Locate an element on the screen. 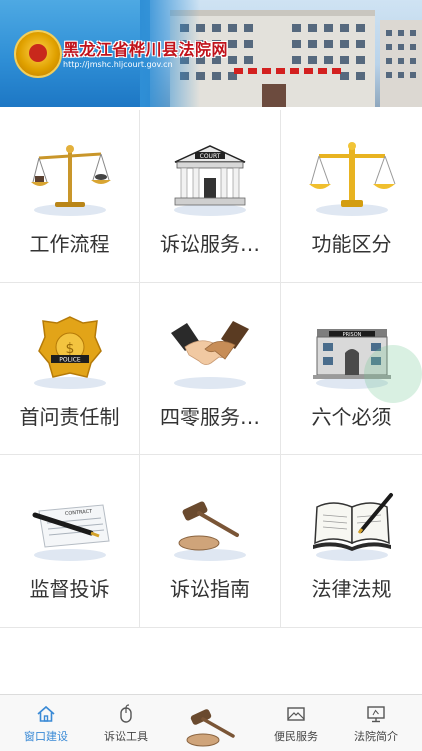  police-badge-icon: $ POLICE is located at coordinates (69, 352).